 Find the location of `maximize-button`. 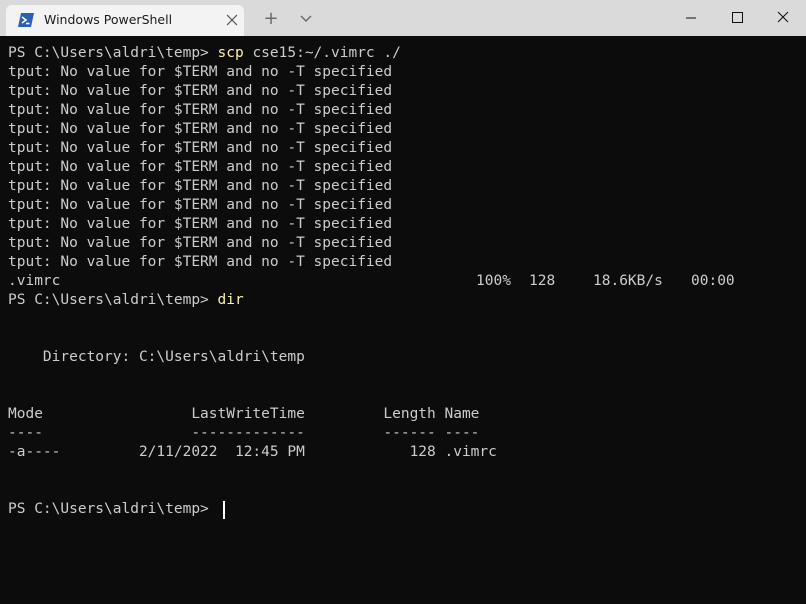

maximize-button is located at coordinates (737, 18).